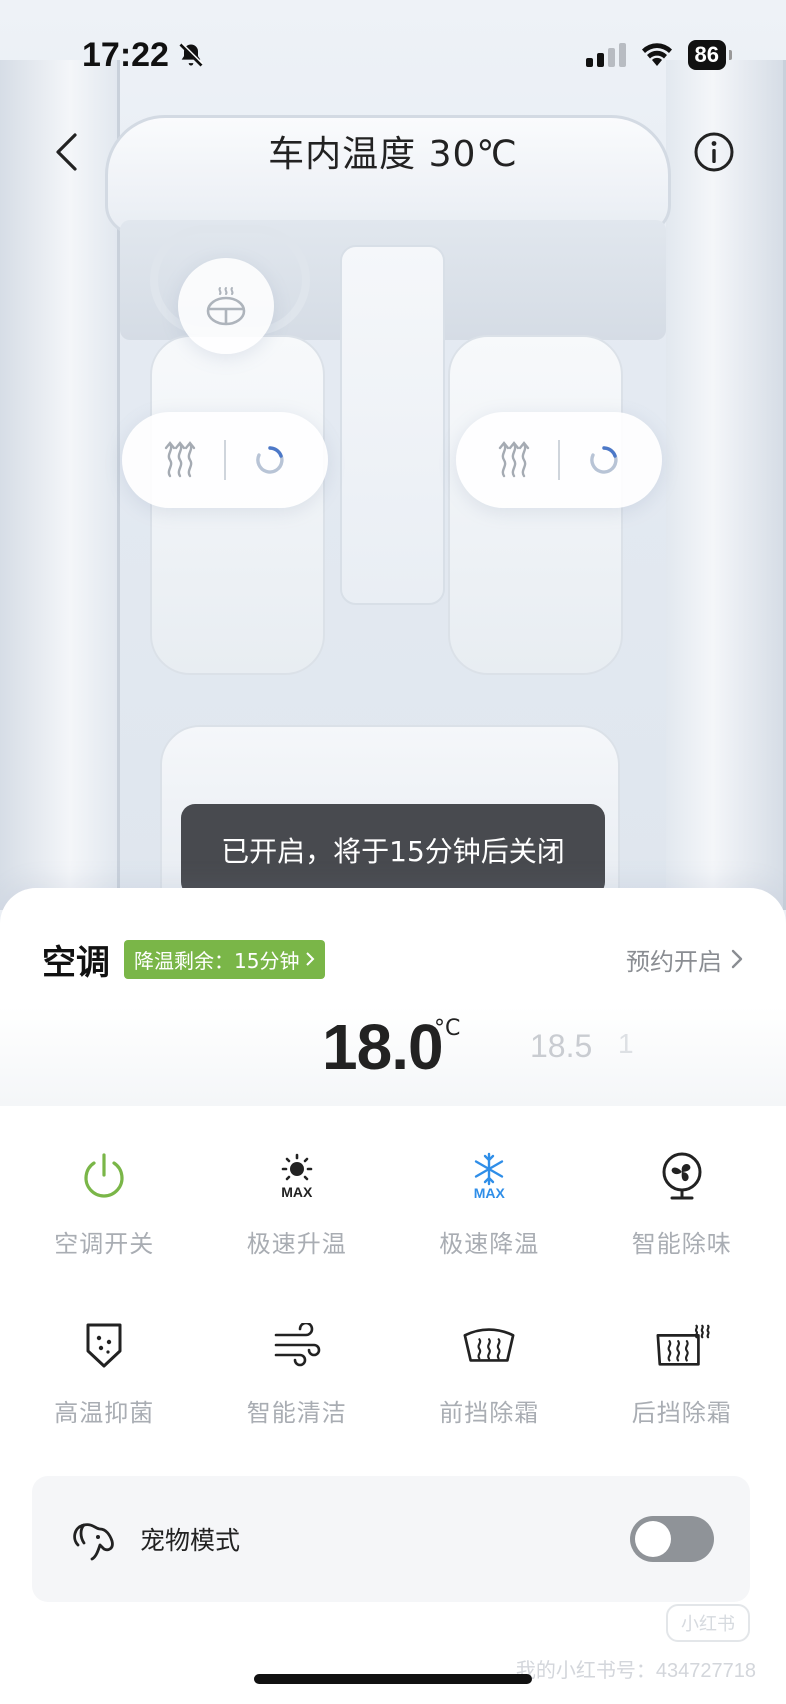  I want to click on watermark-logo: 小红书, so click(708, 1623).